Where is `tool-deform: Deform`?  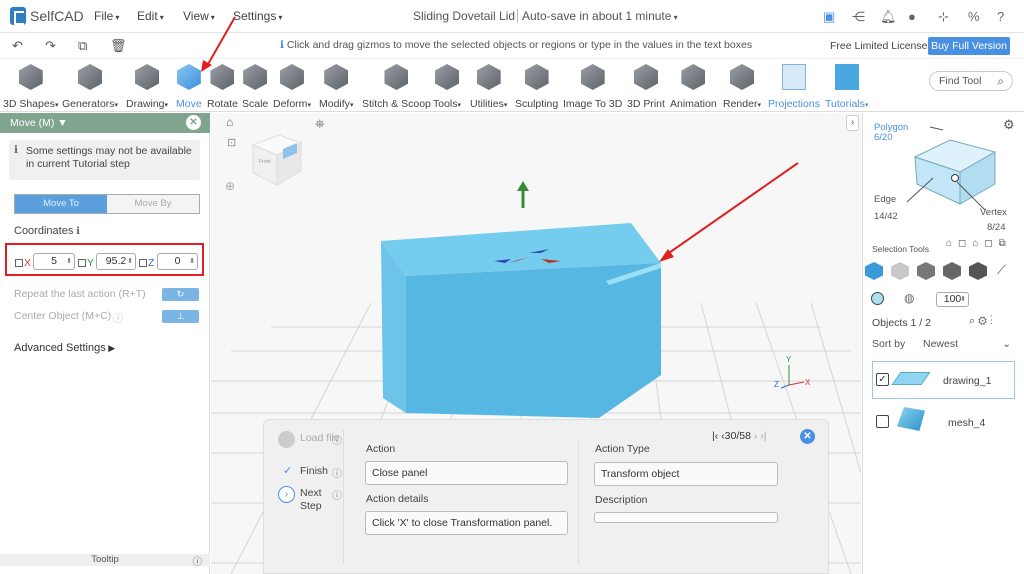
tool-deform: Deform is located at coordinates (292, 87).